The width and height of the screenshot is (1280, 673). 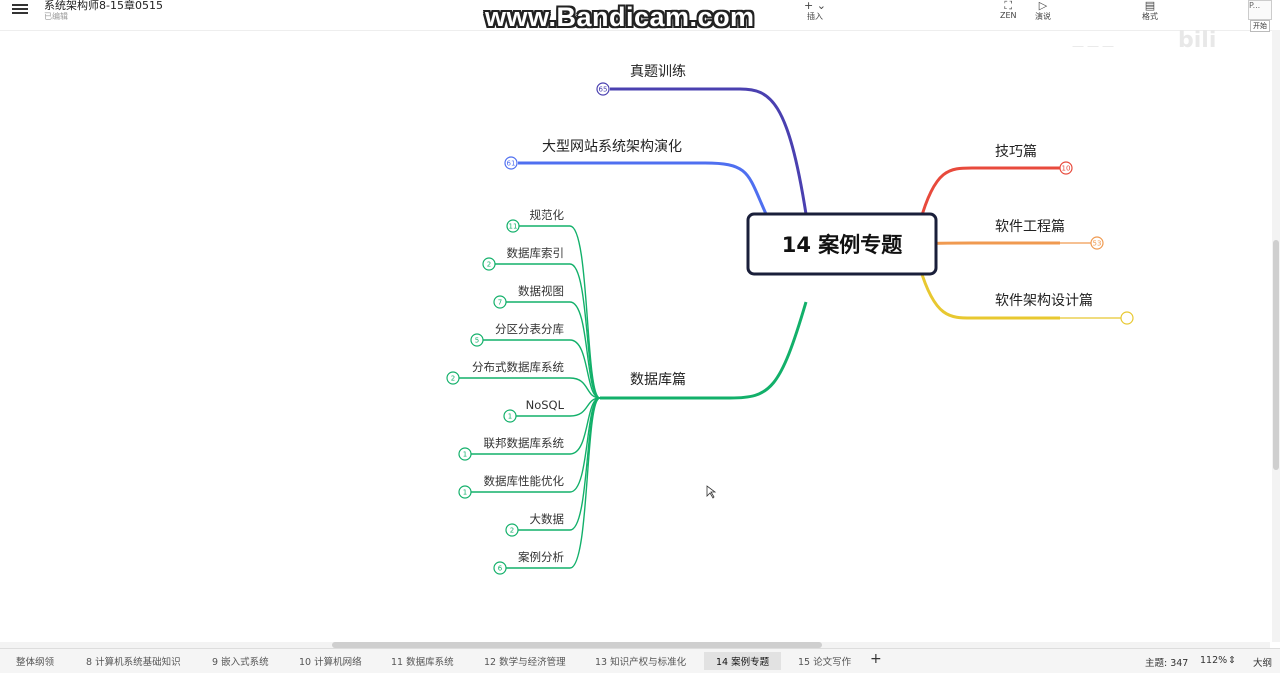 What do you see at coordinates (541, 557) in the screenshot?
I see `subtopic-9: 案例分析` at bounding box center [541, 557].